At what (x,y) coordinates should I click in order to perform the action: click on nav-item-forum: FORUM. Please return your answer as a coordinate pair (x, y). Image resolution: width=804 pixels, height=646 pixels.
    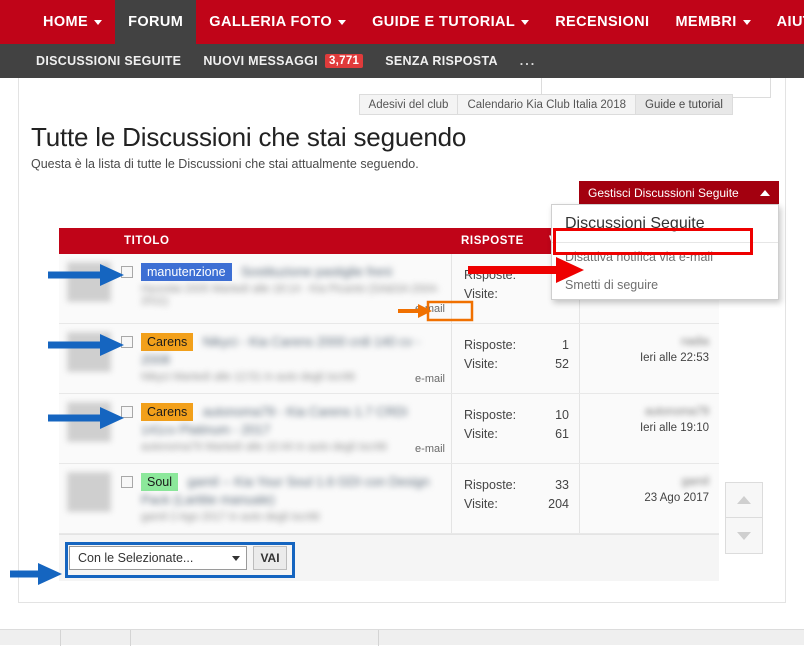
    Looking at the image, I should click on (156, 22).